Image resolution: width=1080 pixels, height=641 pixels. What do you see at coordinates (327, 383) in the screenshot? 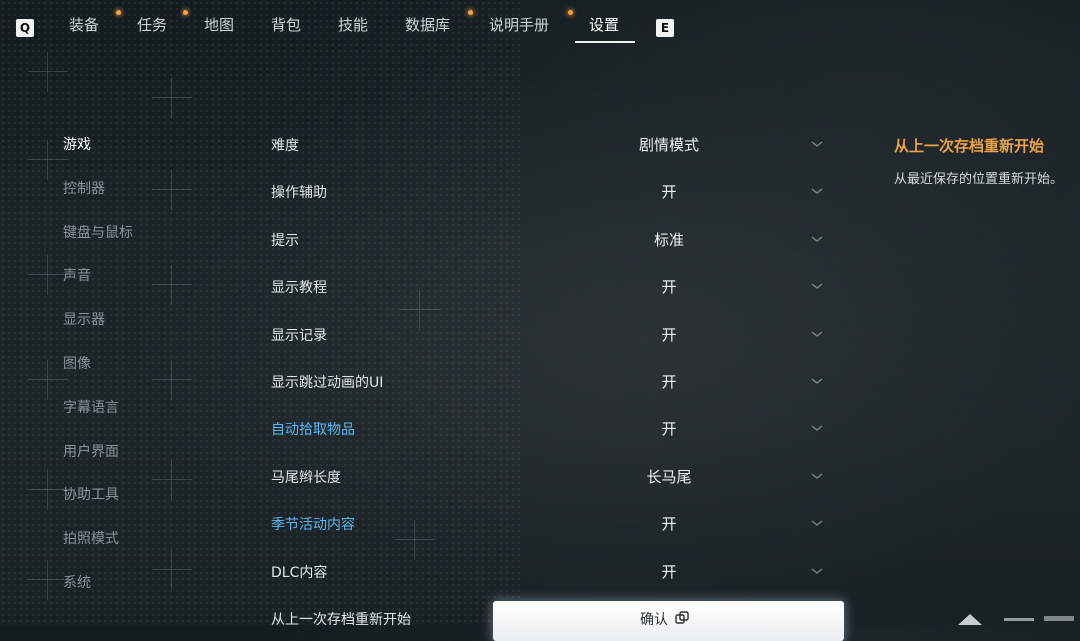
I see `setting-label: 显示跳过动画的UI` at bounding box center [327, 383].